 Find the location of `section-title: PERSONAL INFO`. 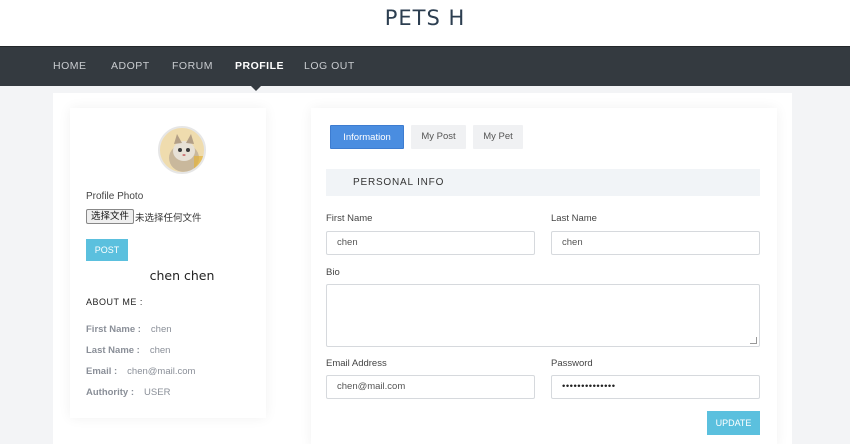

section-title: PERSONAL INFO is located at coordinates (399, 182).